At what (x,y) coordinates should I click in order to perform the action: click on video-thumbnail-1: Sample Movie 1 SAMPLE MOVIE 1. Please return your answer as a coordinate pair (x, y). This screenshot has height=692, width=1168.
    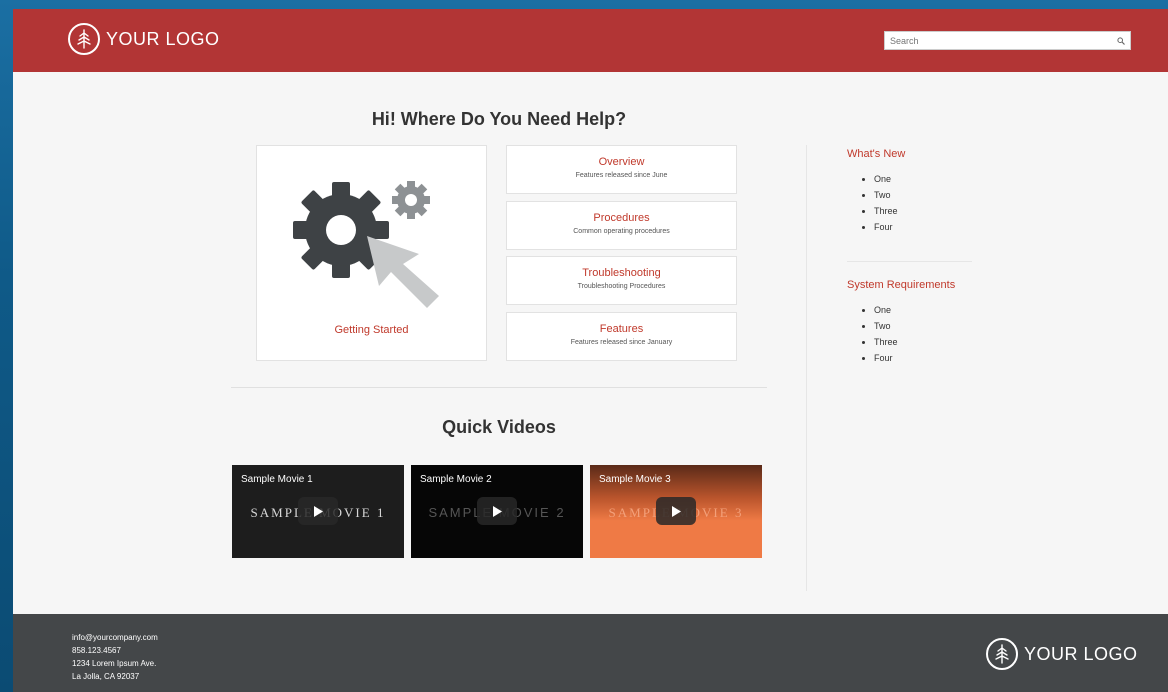
    Looking at the image, I should click on (318, 511).